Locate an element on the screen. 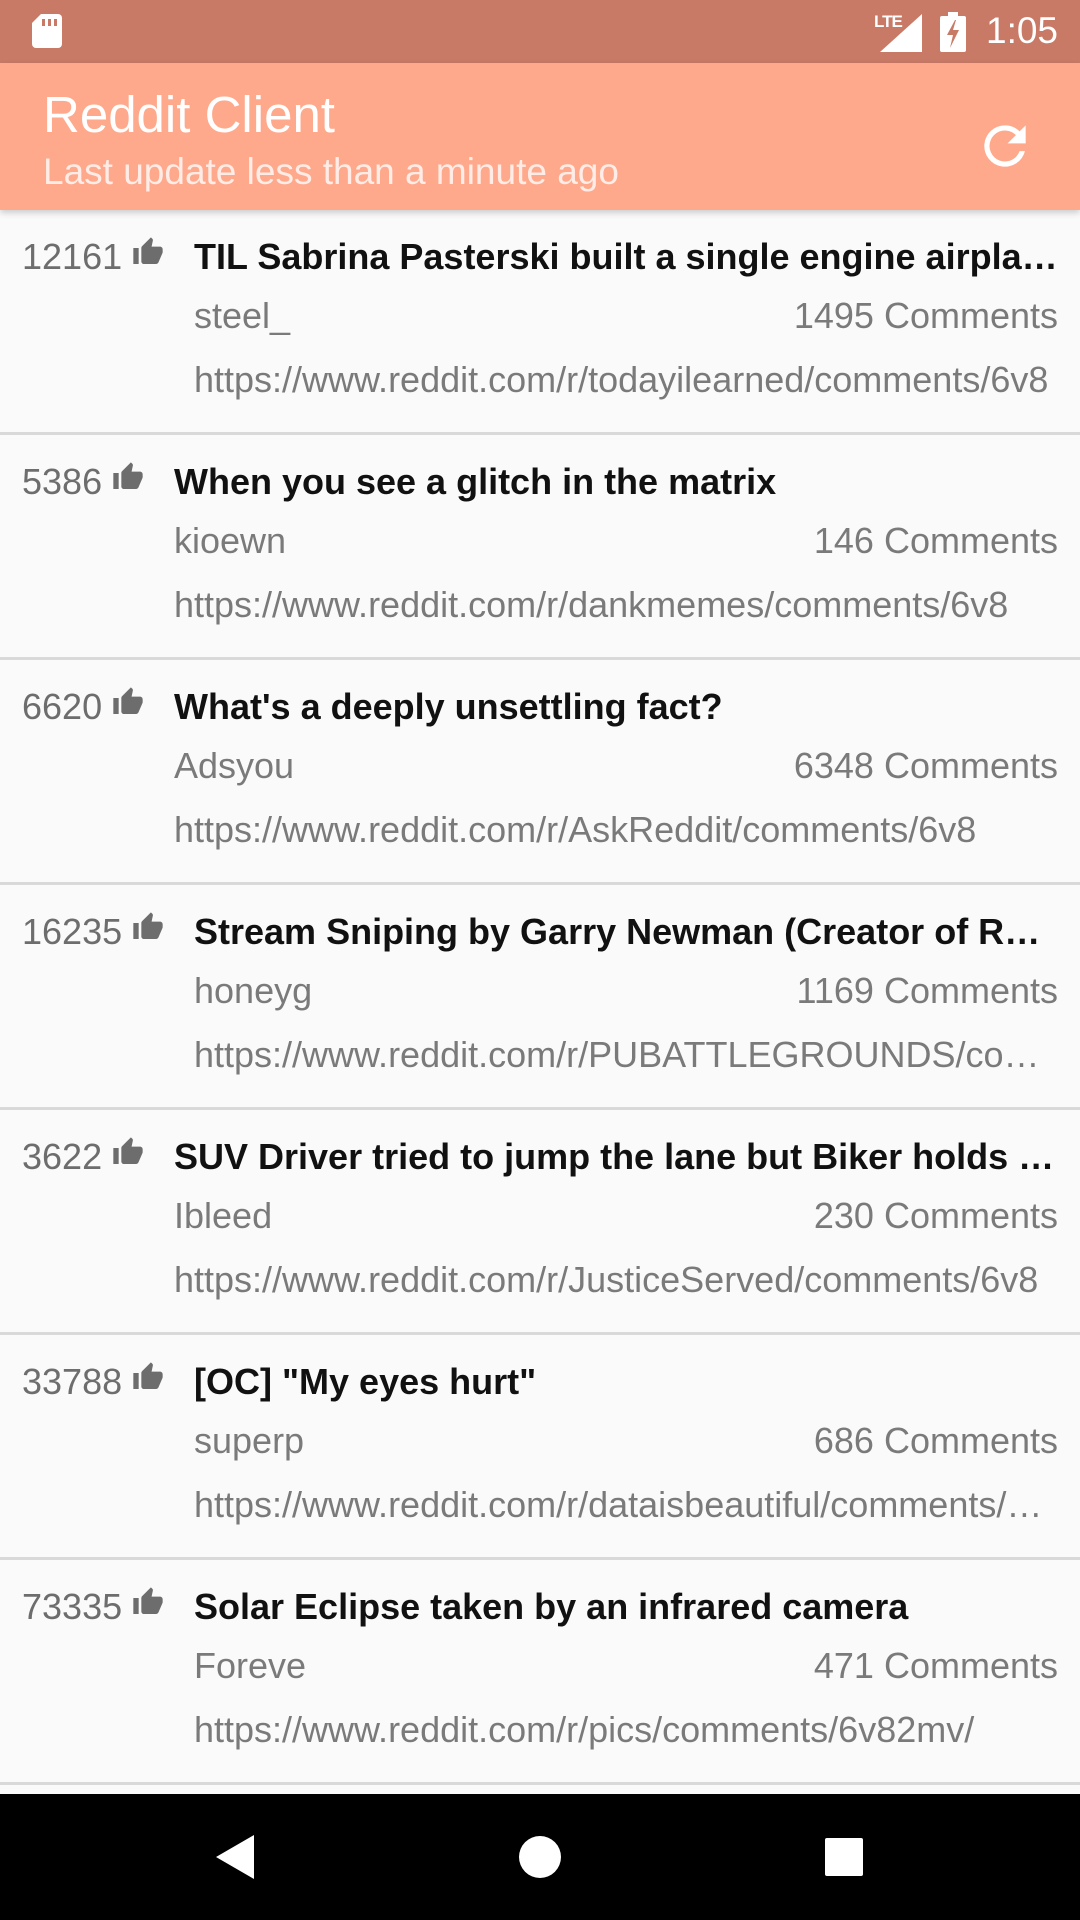  score-group: 6620 is located at coordinates (83, 707).